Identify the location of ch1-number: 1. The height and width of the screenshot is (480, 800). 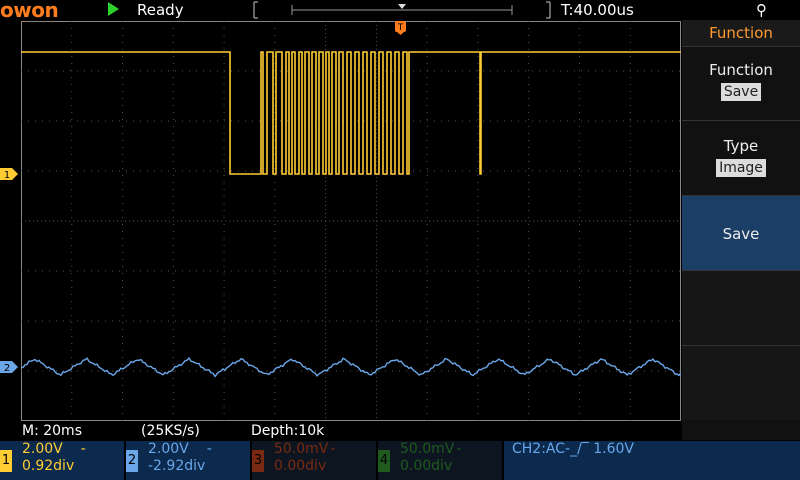
(6, 461).